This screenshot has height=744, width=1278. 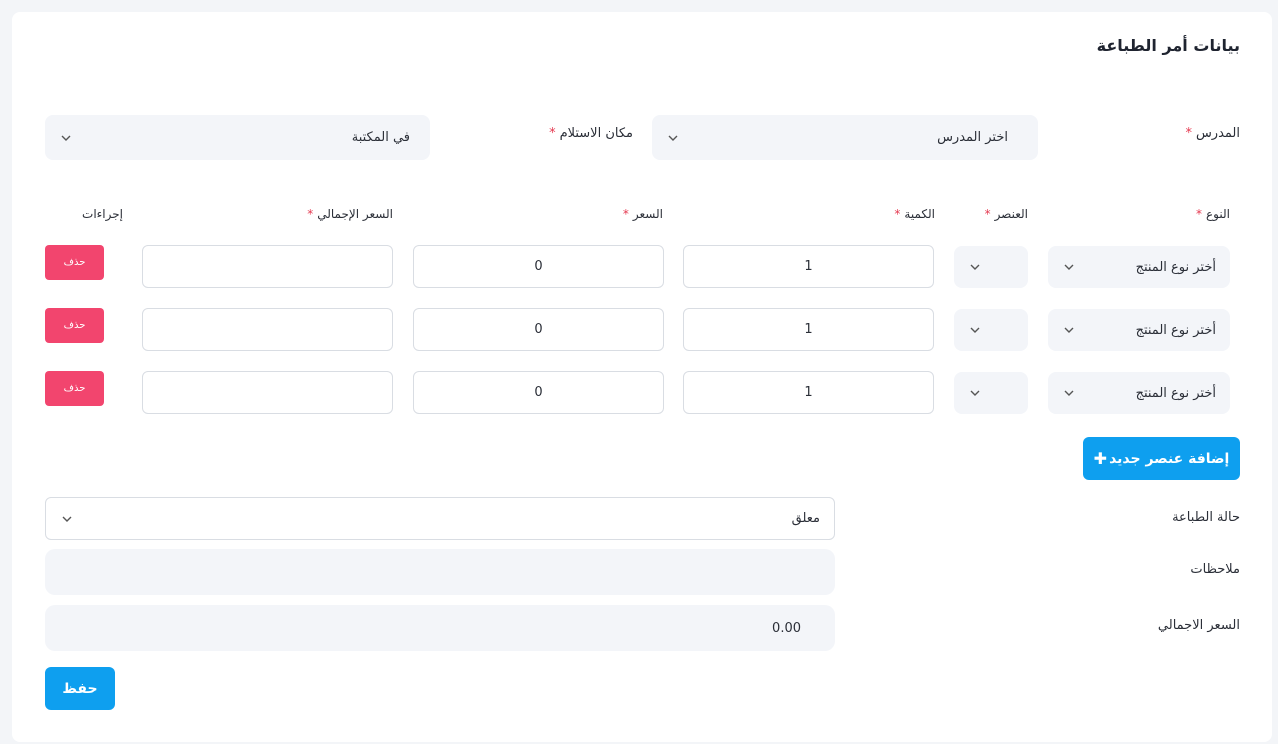 What do you see at coordinates (440, 518) in the screenshot?
I see `print-status-select: معلق` at bounding box center [440, 518].